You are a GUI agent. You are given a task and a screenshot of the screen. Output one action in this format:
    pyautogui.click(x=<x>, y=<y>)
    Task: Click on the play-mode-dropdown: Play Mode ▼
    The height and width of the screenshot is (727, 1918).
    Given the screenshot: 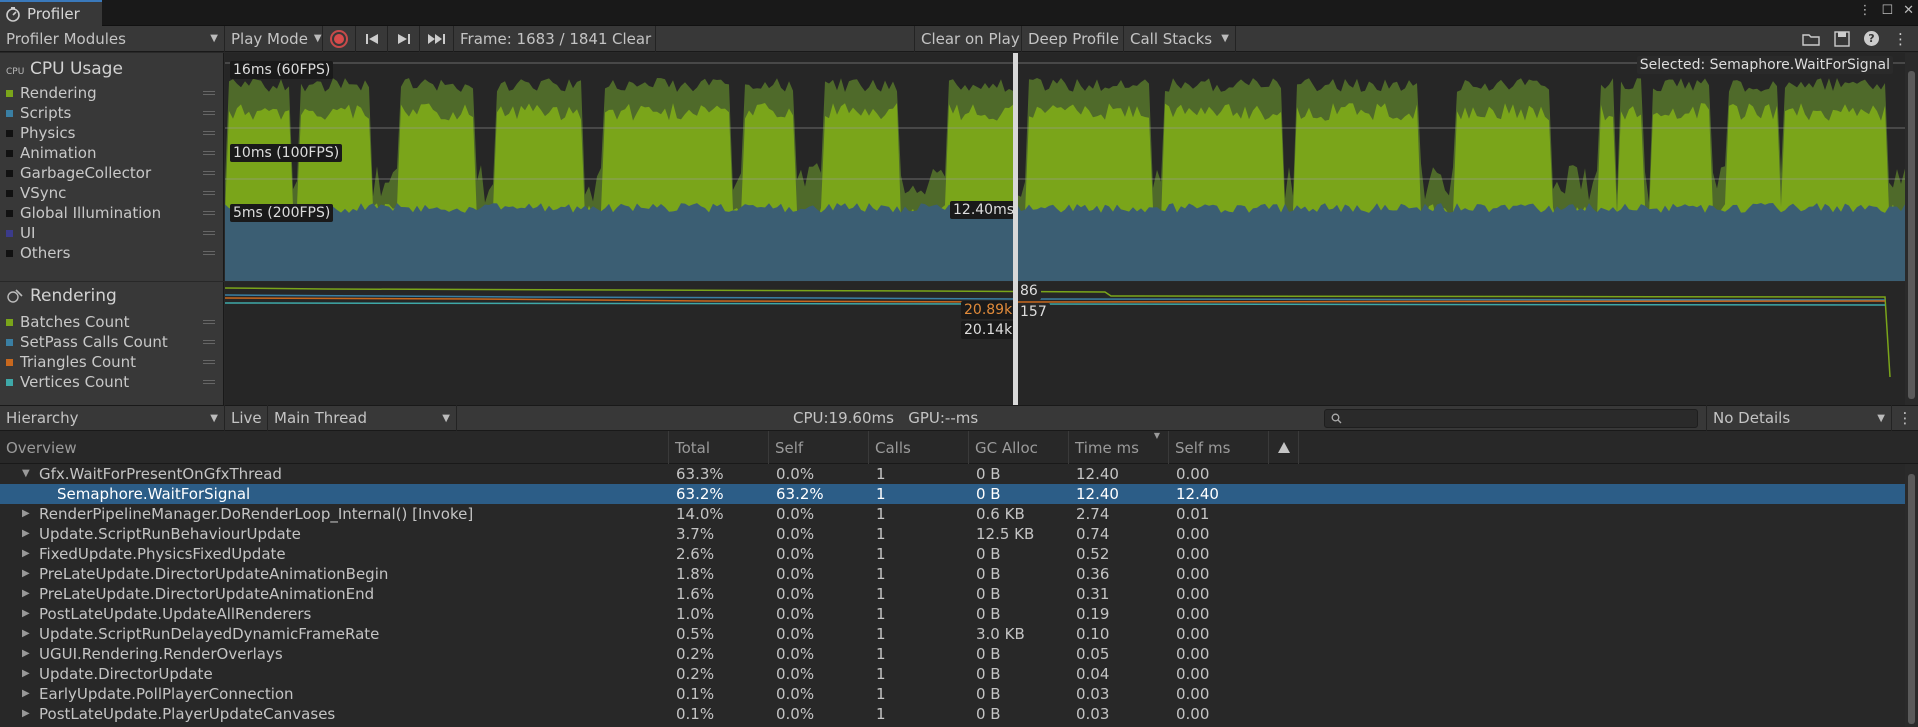 What is the action you would take?
    pyautogui.click(x=274, y=38)
    